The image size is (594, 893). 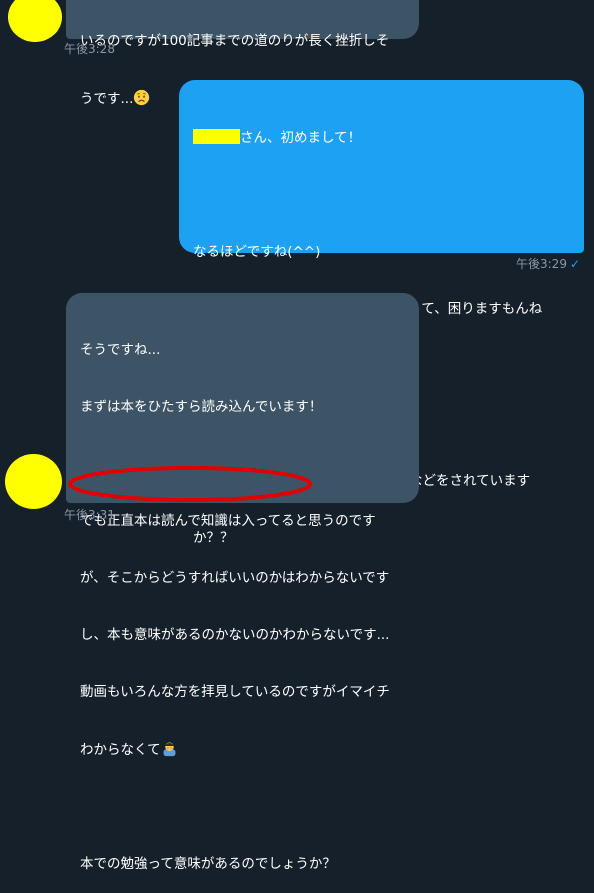 I want to click on checkmark-icon: ✓, so click(x=575, y=264).